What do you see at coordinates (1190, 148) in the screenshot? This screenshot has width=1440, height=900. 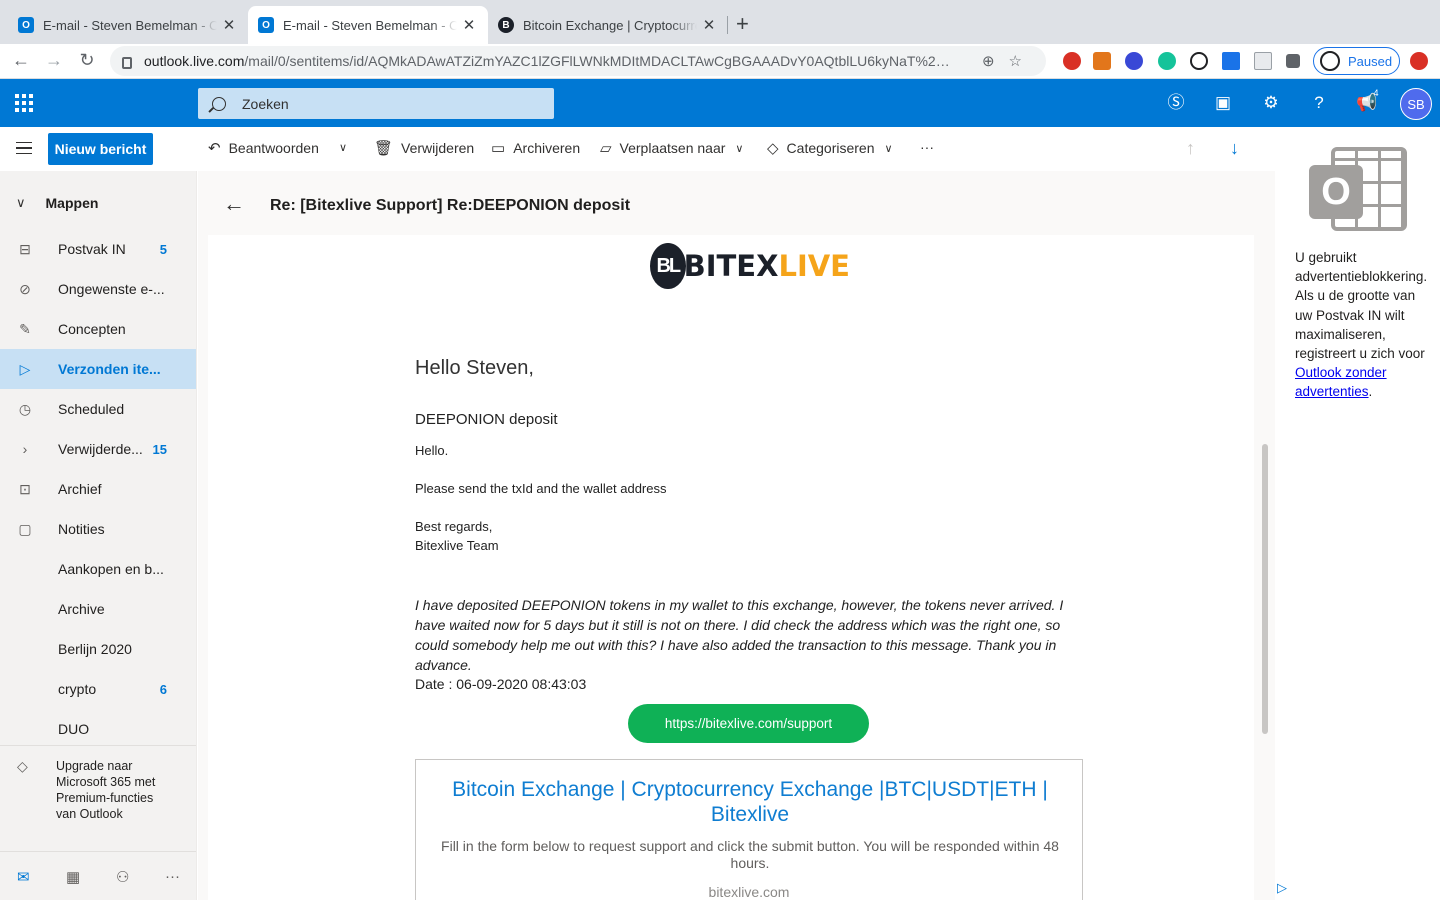 I see `previous-message-arrow-icon: ↑` at bounding box center [1190, 148].